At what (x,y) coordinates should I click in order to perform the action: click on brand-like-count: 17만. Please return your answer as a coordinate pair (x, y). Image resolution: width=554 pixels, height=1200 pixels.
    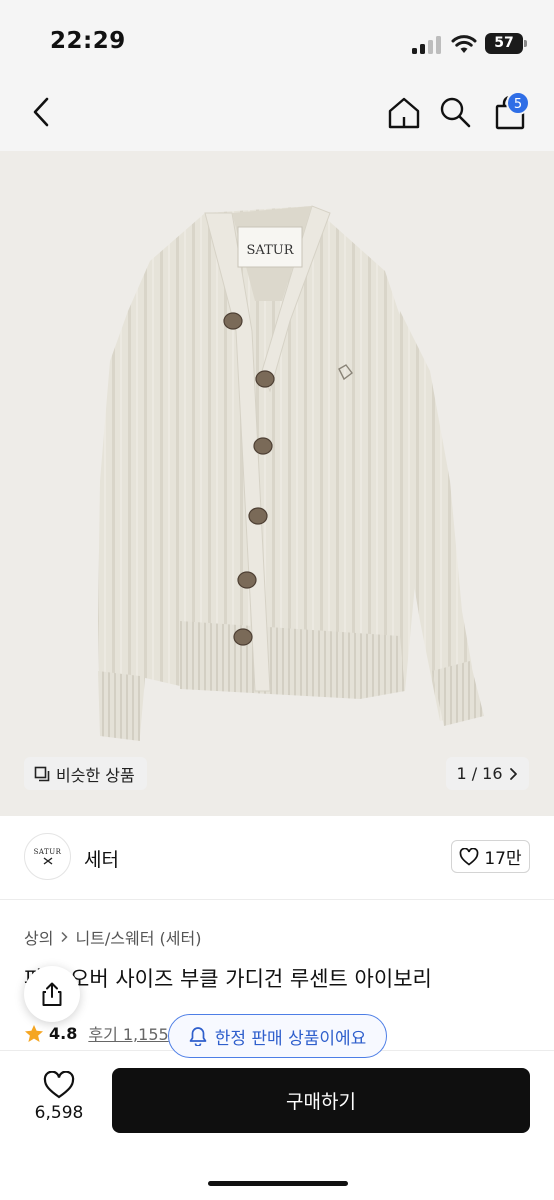
    Looking at the image, I should click on (503, 859).